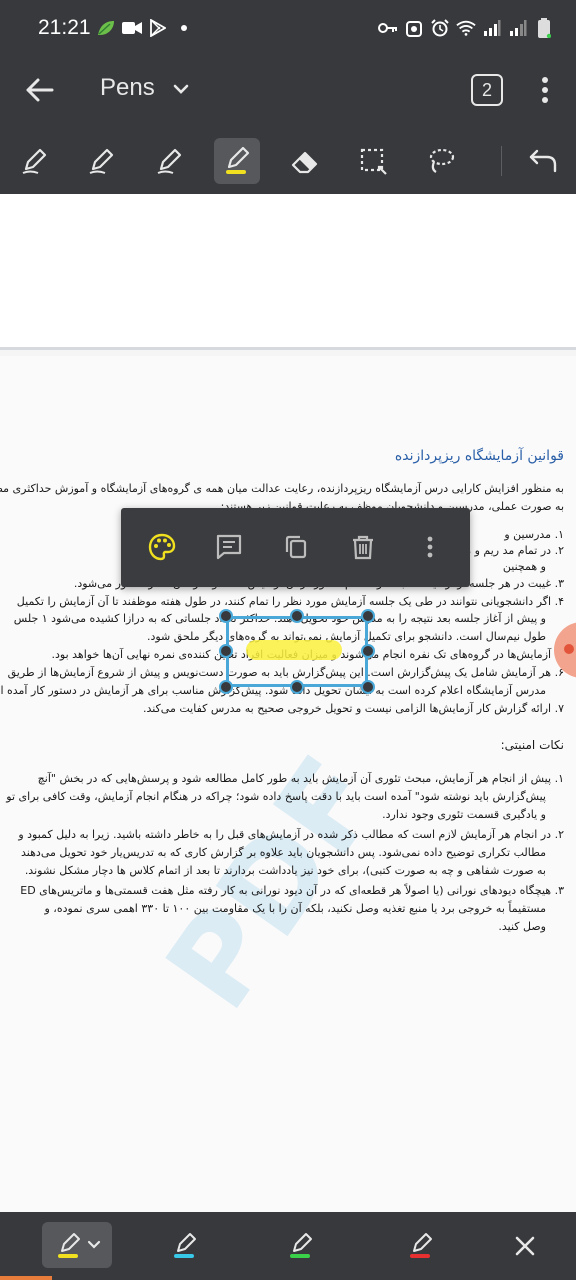 The height and width of the screenshot is (1280, 576). Describe the element at coordinates (288, 89) in the screenshot. I see `app-bar: Pens 2` at that location.